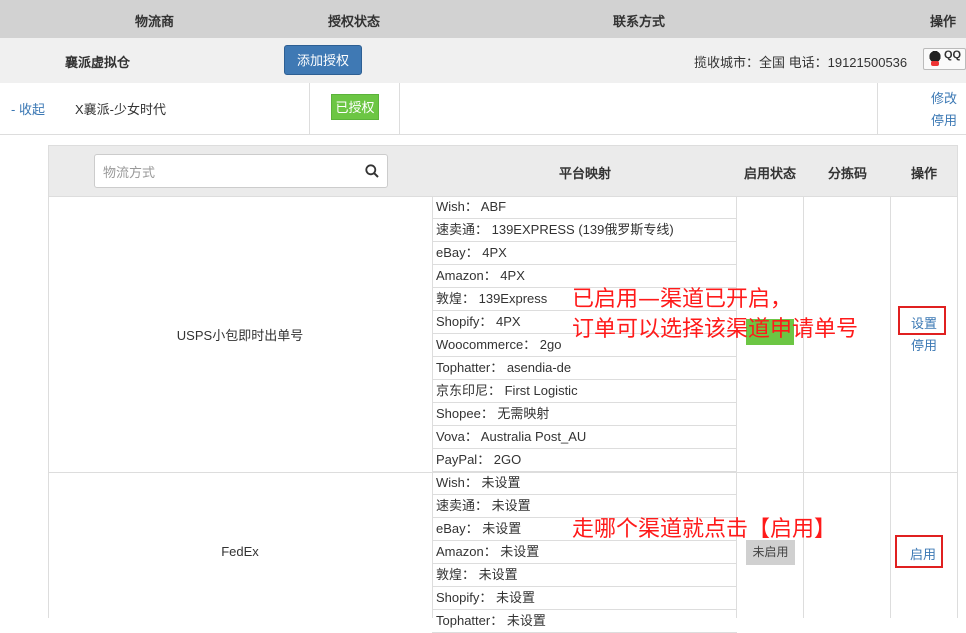 Image resolution: width=966 pixels, height=633 pixels. What do you see at coordinates (240, 551) in the screenshot?
I see `channel-name: FedEx` at bounding box center [240, 551].